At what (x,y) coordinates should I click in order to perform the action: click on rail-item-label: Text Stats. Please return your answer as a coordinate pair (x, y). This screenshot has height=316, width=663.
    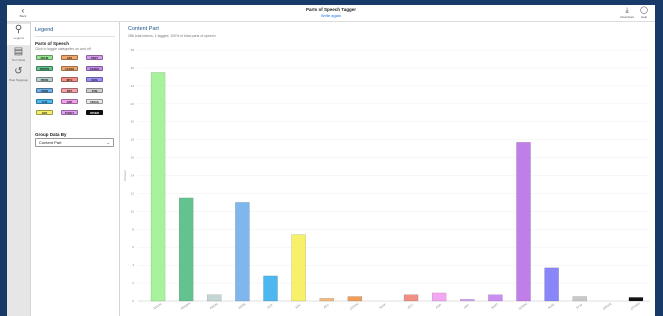
    Looking at the image, I should click on (18, 60).